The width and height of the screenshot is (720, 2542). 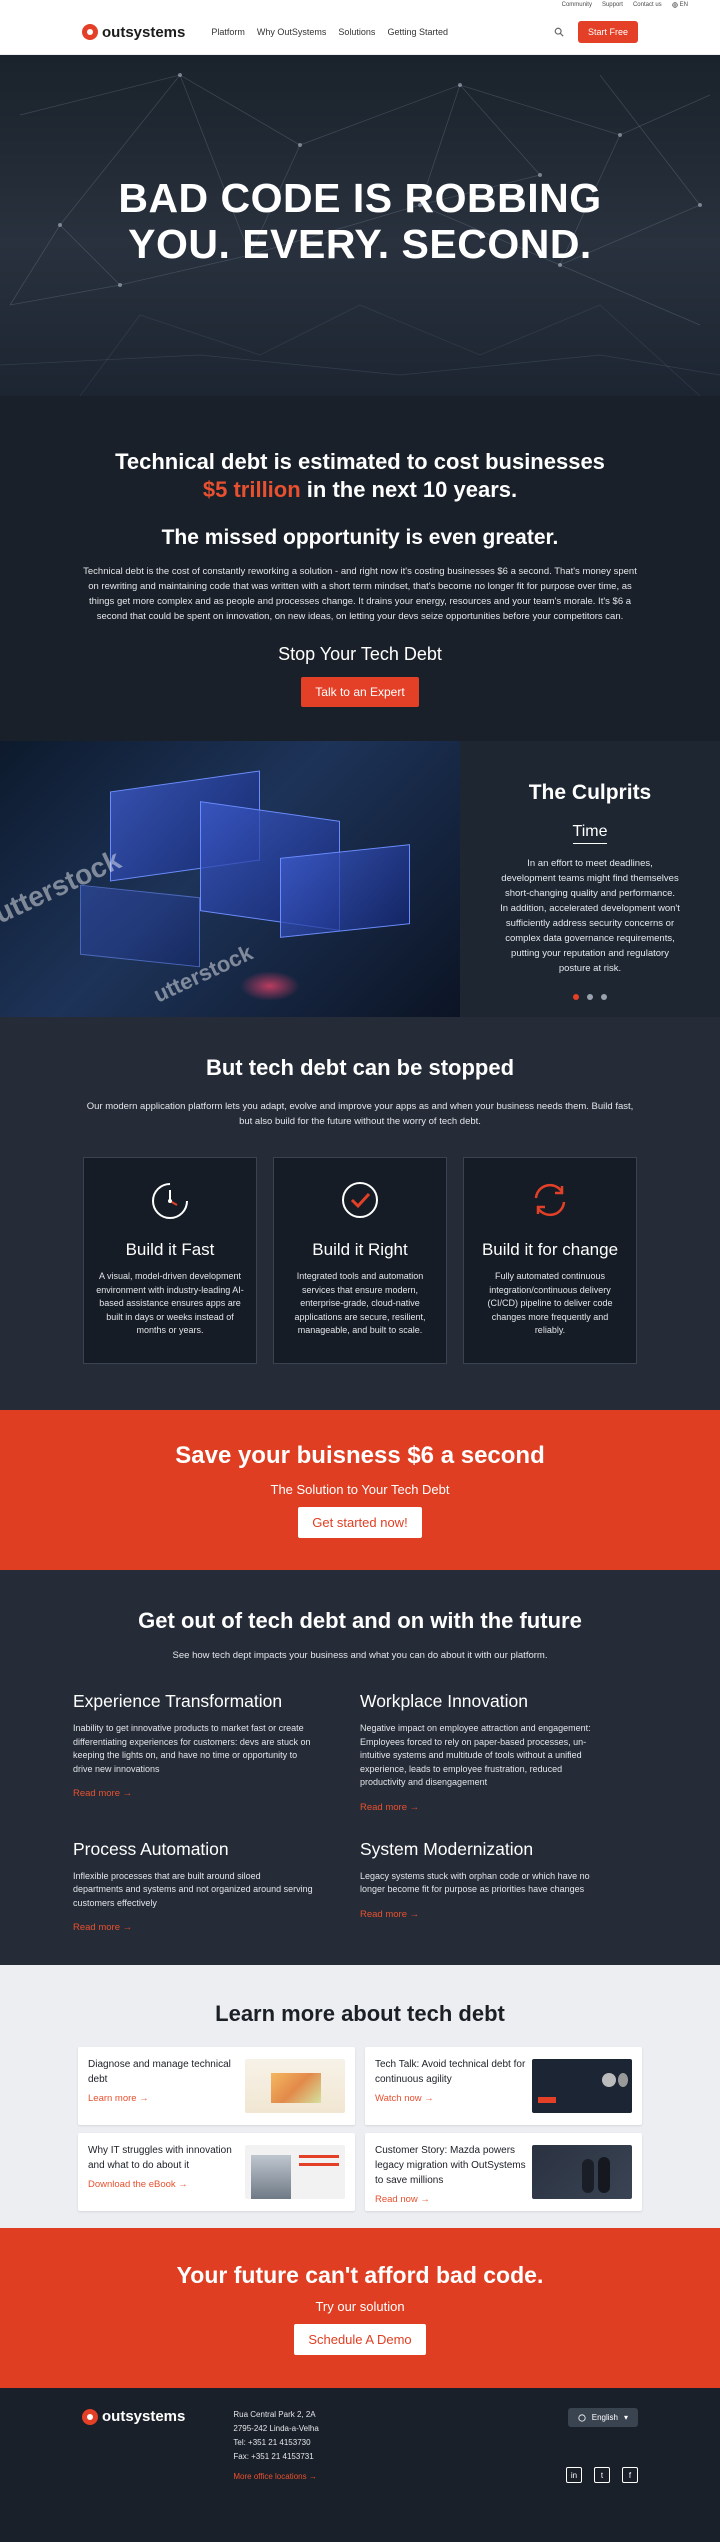 I want to click on get-started-button: Get started now!, so click(x=360, y=1522).